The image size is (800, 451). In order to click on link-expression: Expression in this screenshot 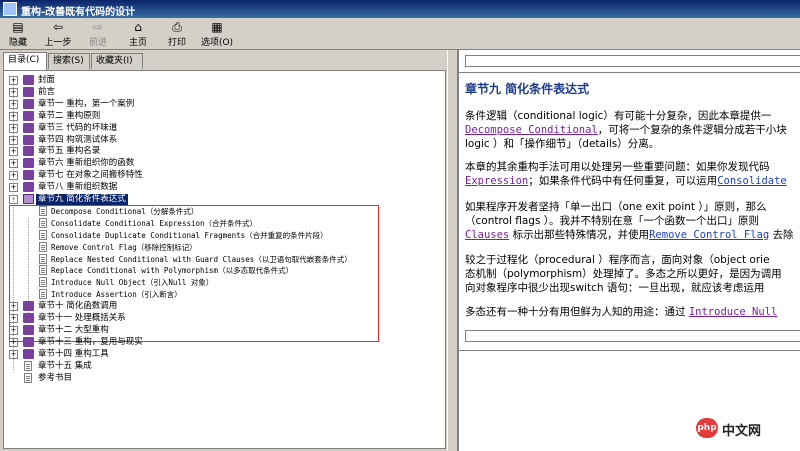, I will do `click(496, 181)`.